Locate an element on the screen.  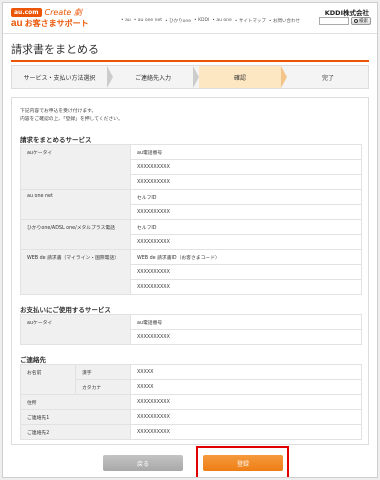
section-title-payment: お支払いにご使用するサービス is located at coordinates (65, 310).